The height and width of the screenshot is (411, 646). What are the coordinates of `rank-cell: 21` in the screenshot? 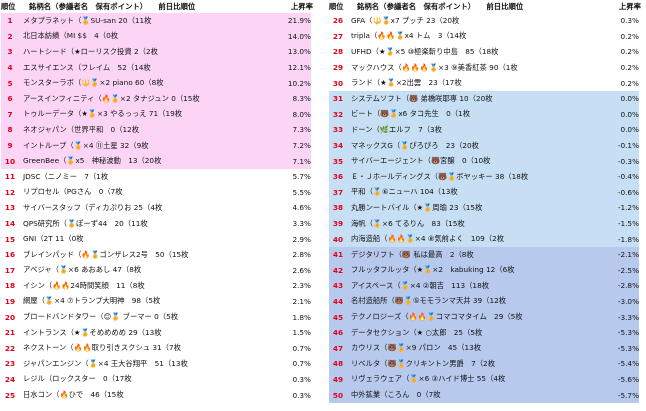 It's located at (10, 333).